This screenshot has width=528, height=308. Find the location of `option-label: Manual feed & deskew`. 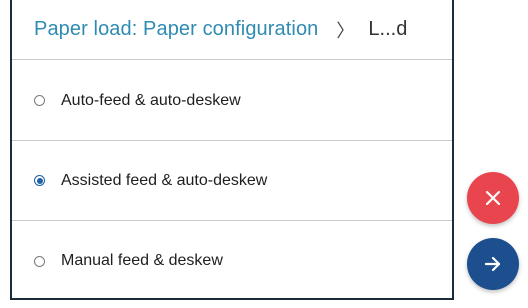

option-label: Manual feed & deskew is located at coordinates (142, 260).